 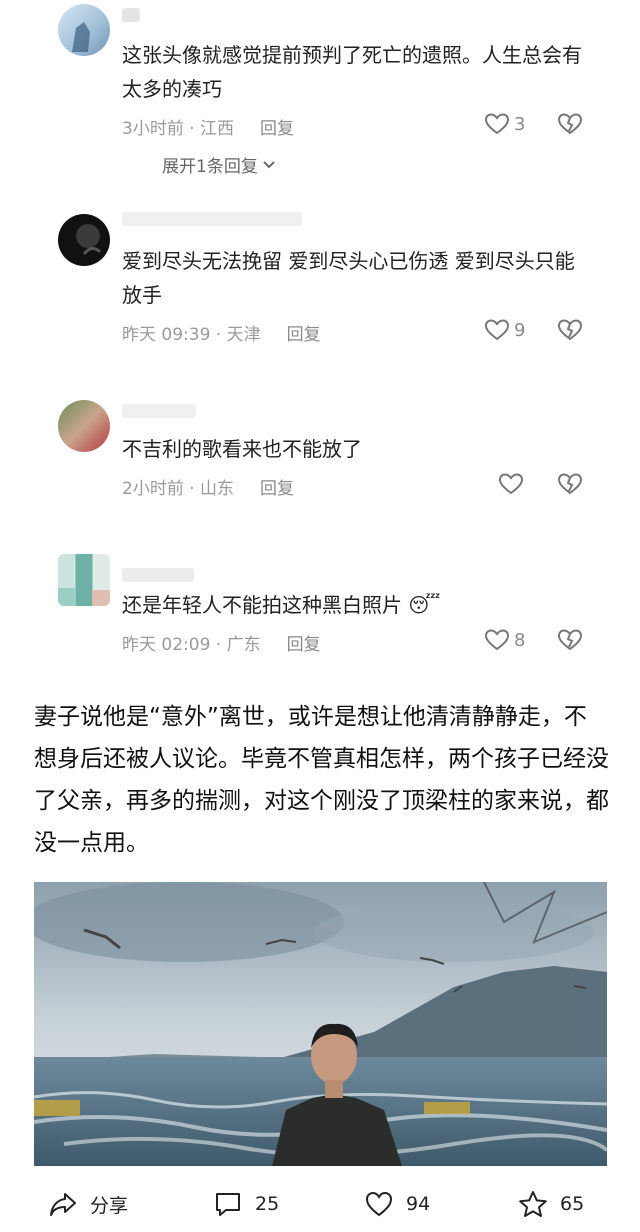 I want to click on like-count: 3, so click(x=520, y=124).